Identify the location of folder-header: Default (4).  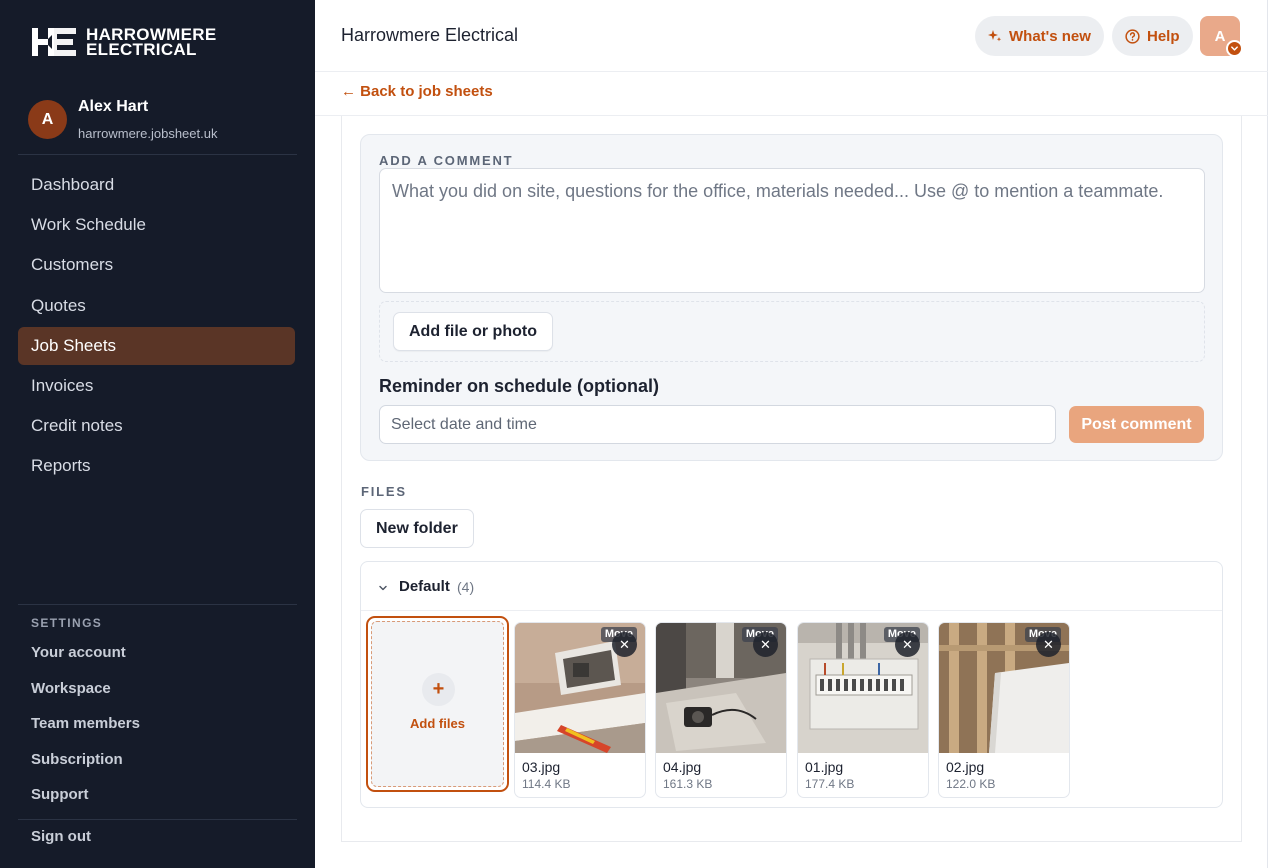
(791, 586).